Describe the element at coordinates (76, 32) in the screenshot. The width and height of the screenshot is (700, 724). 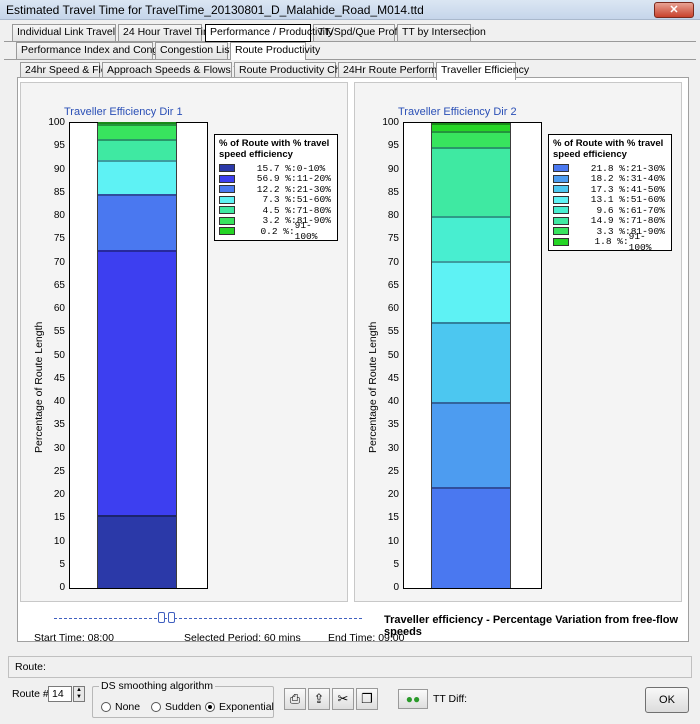
I see `tab-individual-link-travel-time: Individual Link Travel Time` at that location.